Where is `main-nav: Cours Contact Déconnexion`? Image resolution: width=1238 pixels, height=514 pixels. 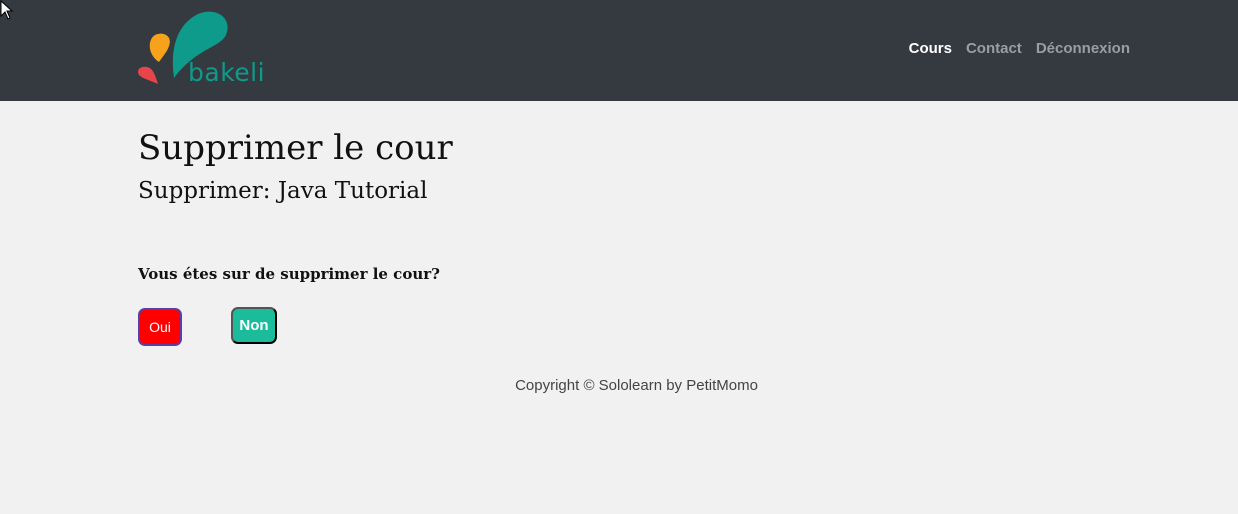 main-nav: Cours Contact Déconnexion is located at coordinates (1019, 48).